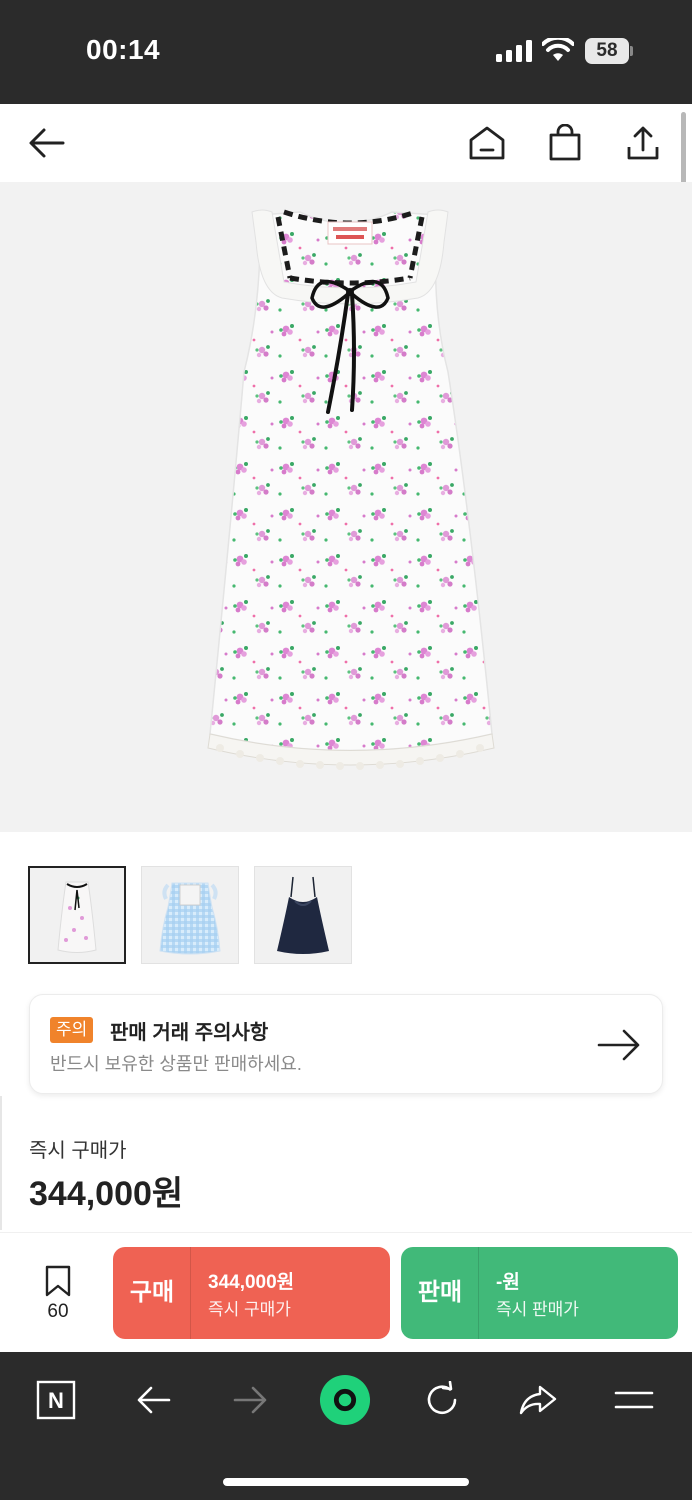 Image resolution: width=692 pixels, height=1500 pixels. I want to click on browser-forward-button, so click(250, 1400).